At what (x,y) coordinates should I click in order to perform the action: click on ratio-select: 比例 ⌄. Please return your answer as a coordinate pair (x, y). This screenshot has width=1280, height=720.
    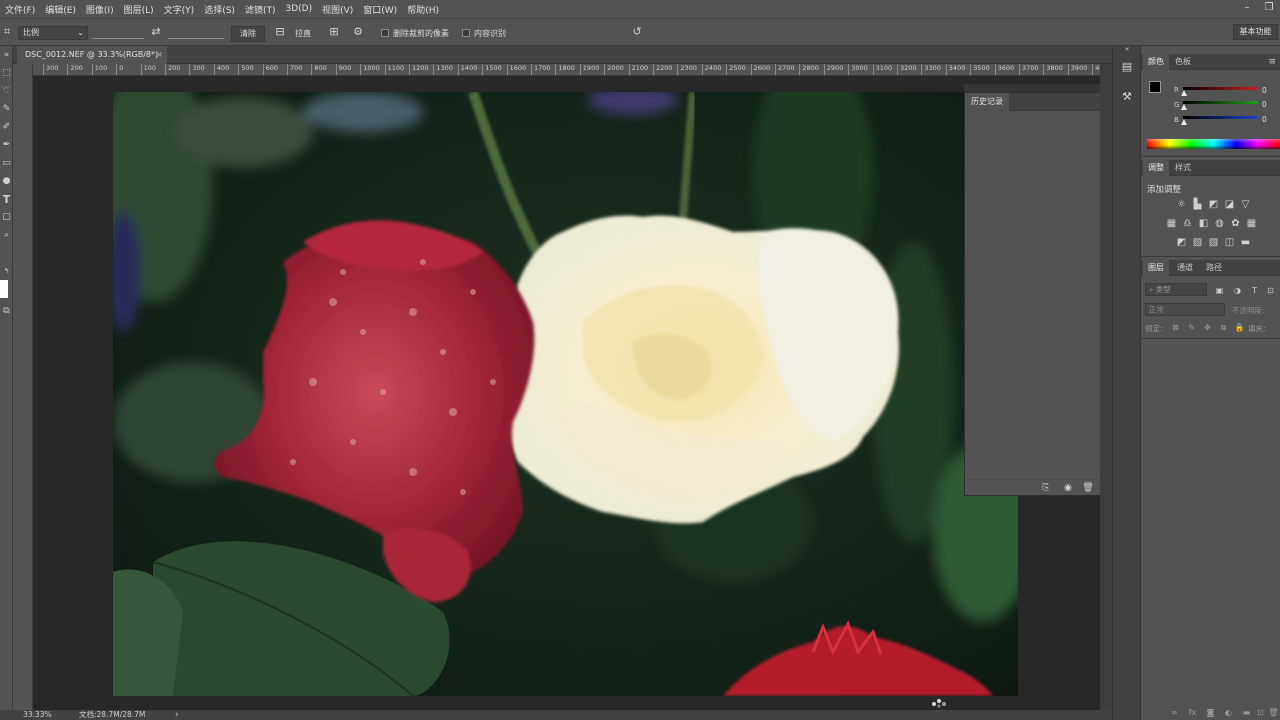
    Looking at the image, I should click on (53, 33).